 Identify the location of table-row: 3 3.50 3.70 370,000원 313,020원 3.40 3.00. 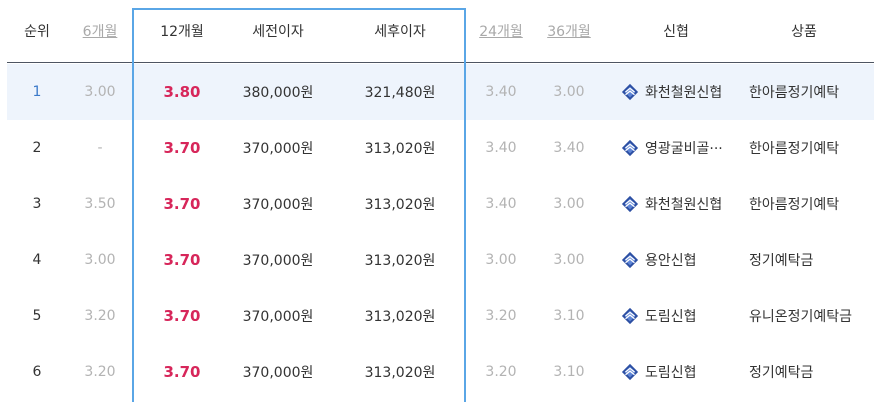
(440, 204).